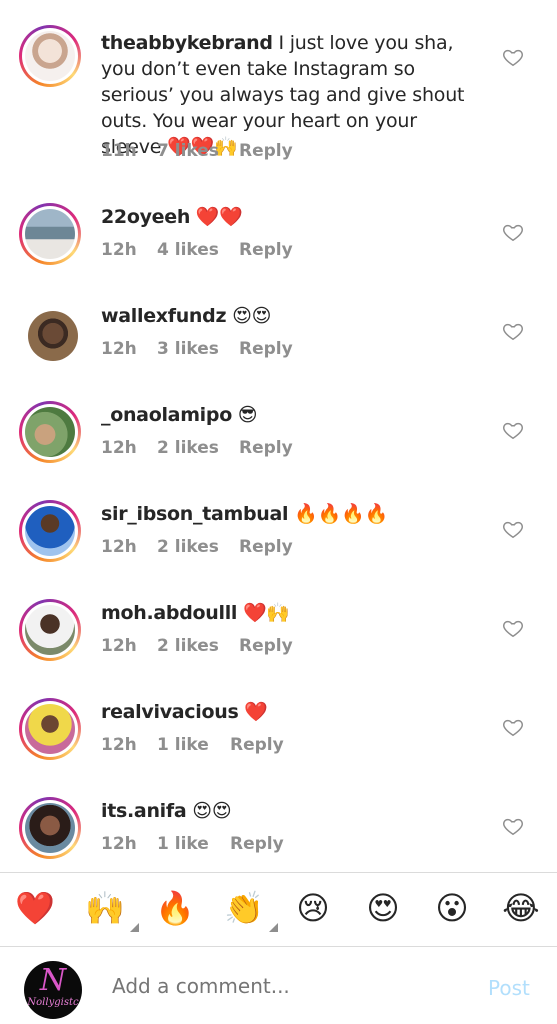 The image size is (557, 1024). I want to click on comment-composer: N Nollygistc Post, so click(278, 986).